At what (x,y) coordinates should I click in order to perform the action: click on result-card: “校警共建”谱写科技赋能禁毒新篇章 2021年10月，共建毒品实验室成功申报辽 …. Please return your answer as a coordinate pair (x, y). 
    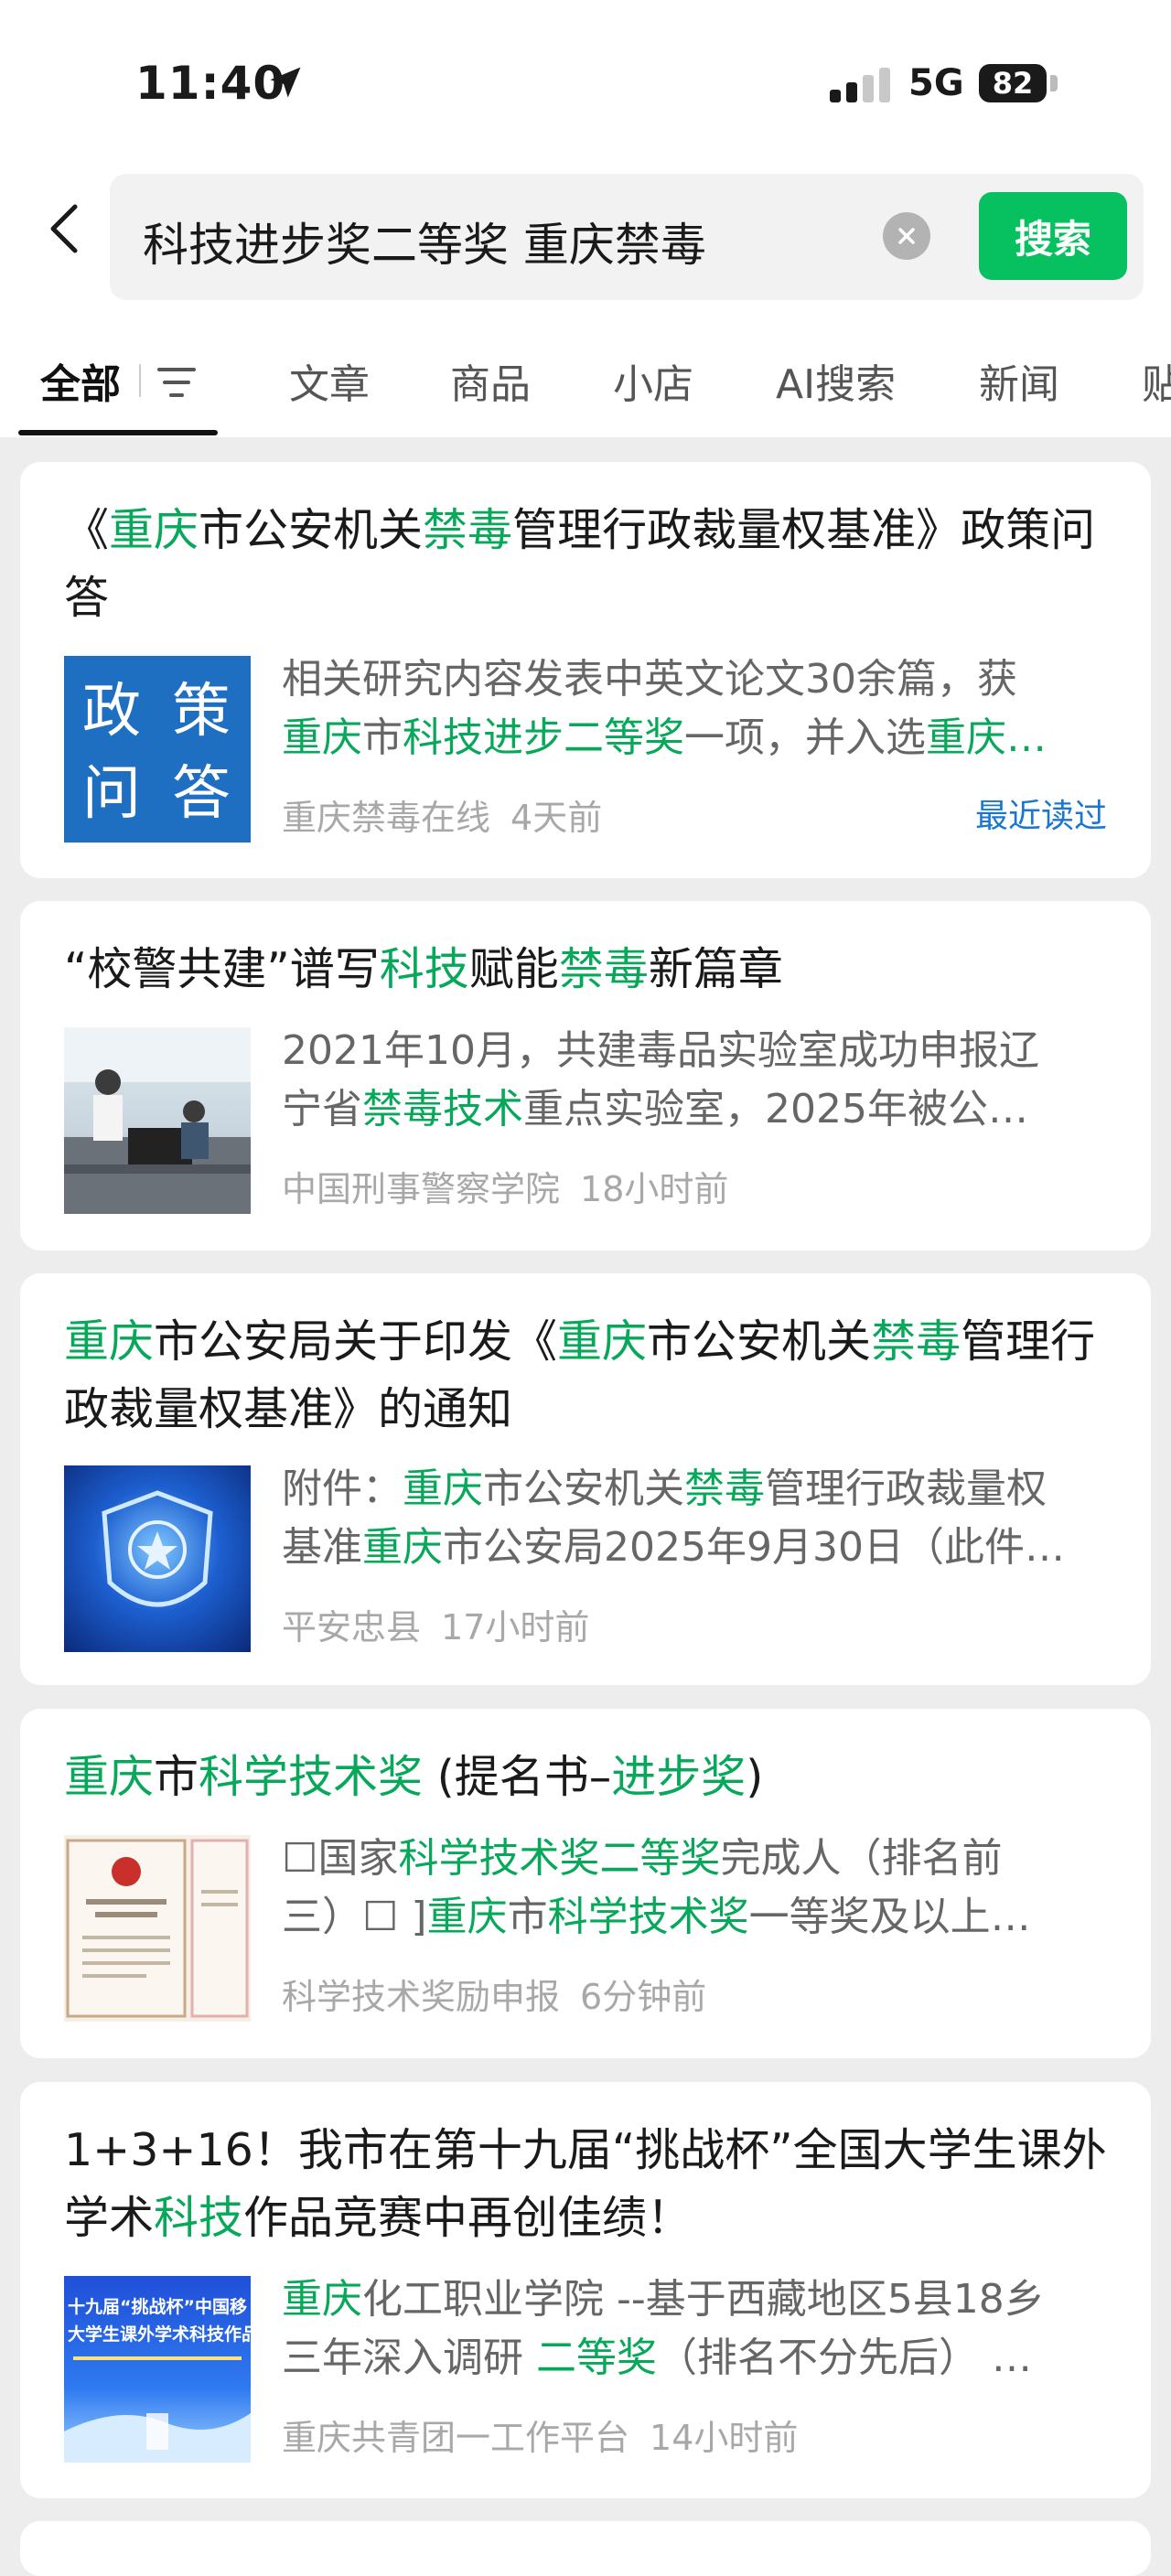
    Looking at the image, I should click on (585, 1076).